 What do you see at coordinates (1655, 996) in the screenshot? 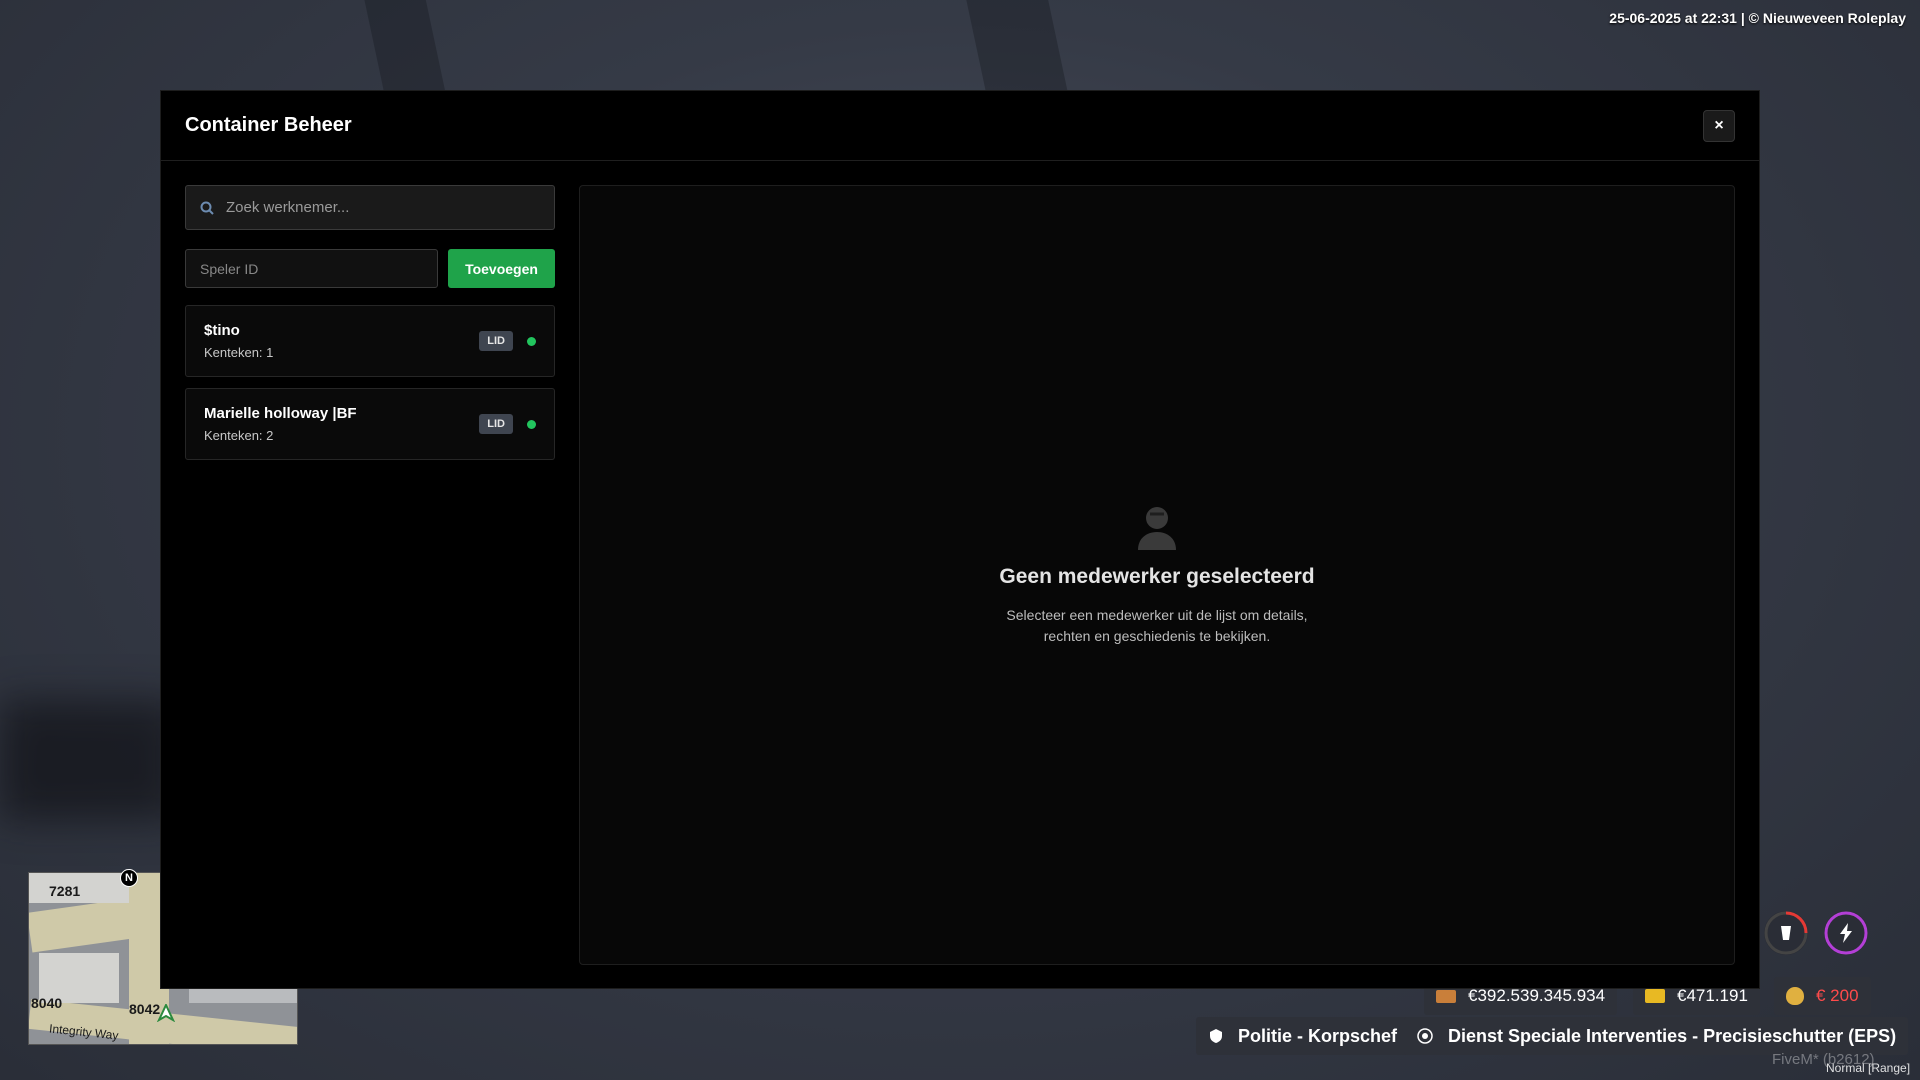
I see `bank-card-icon` at bounding box center [1655, 996].